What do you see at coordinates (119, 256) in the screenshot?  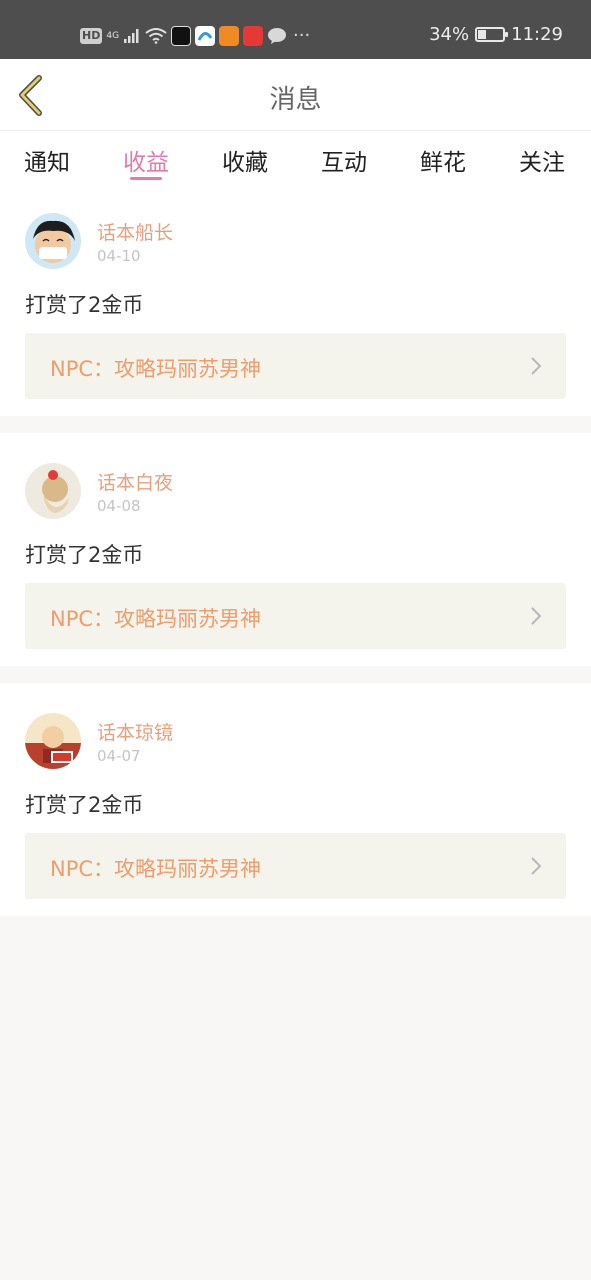 I see `message-date: 04-10` at bounding box center [119, 256].